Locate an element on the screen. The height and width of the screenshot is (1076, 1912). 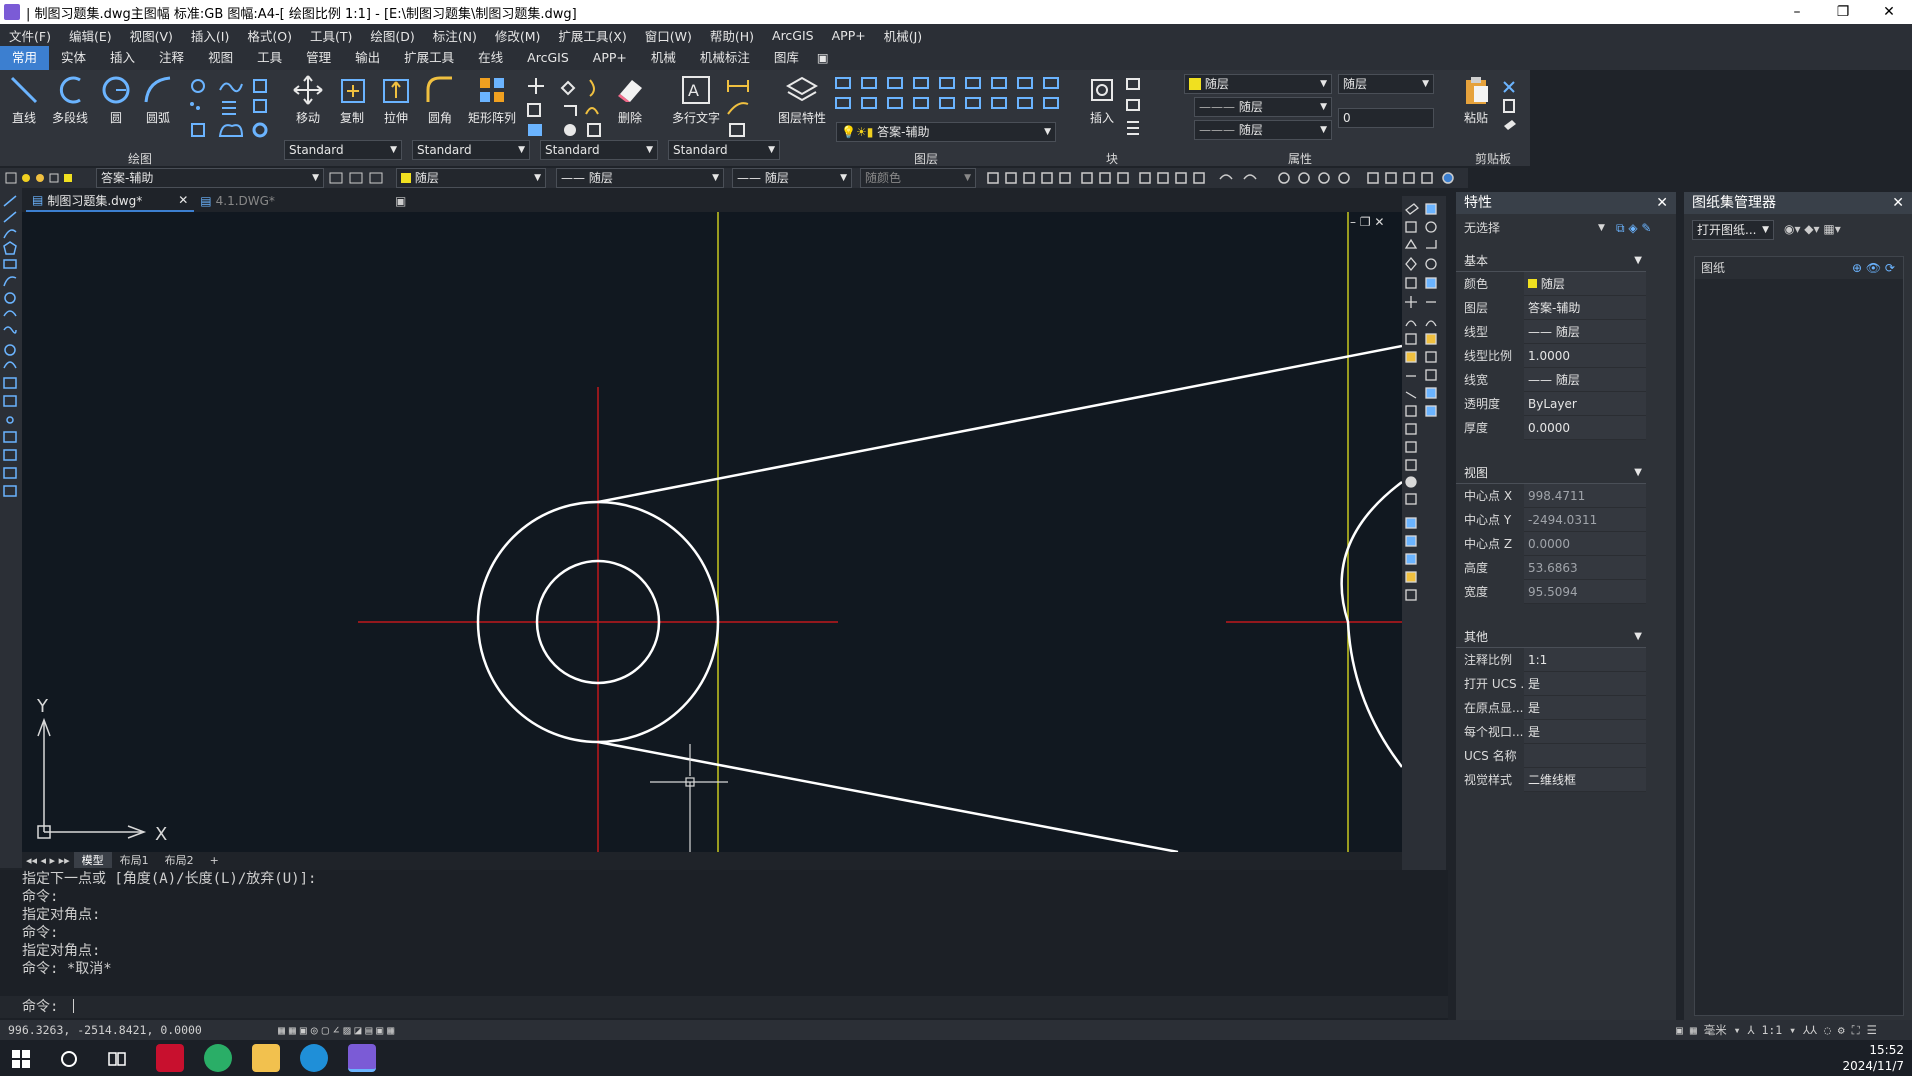
prop-value: 答案-辅助 is located at coordinates (1585, 308).